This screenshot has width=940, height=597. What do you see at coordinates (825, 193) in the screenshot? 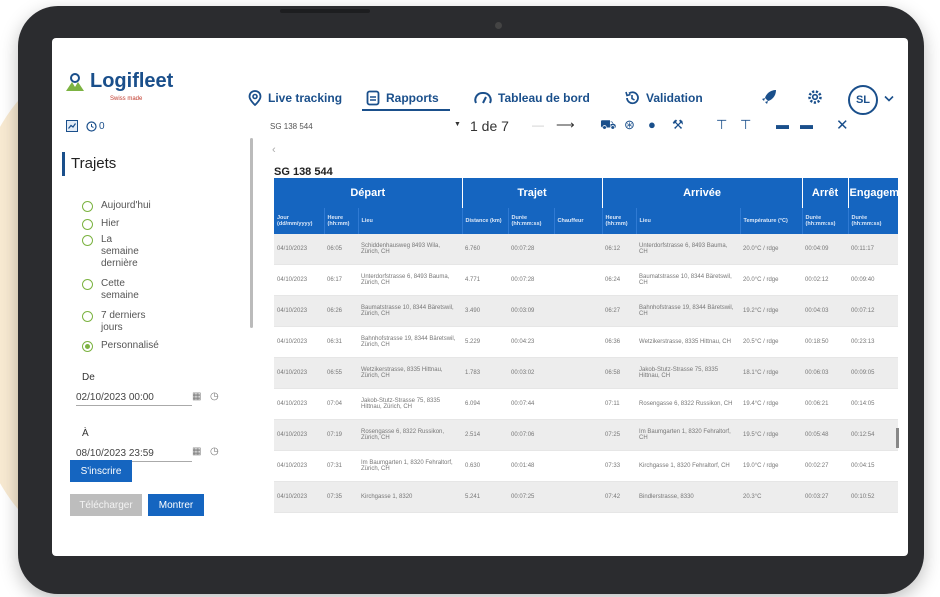
I see `group-header-arret: Arrêt` at bounding box center [825, 193].